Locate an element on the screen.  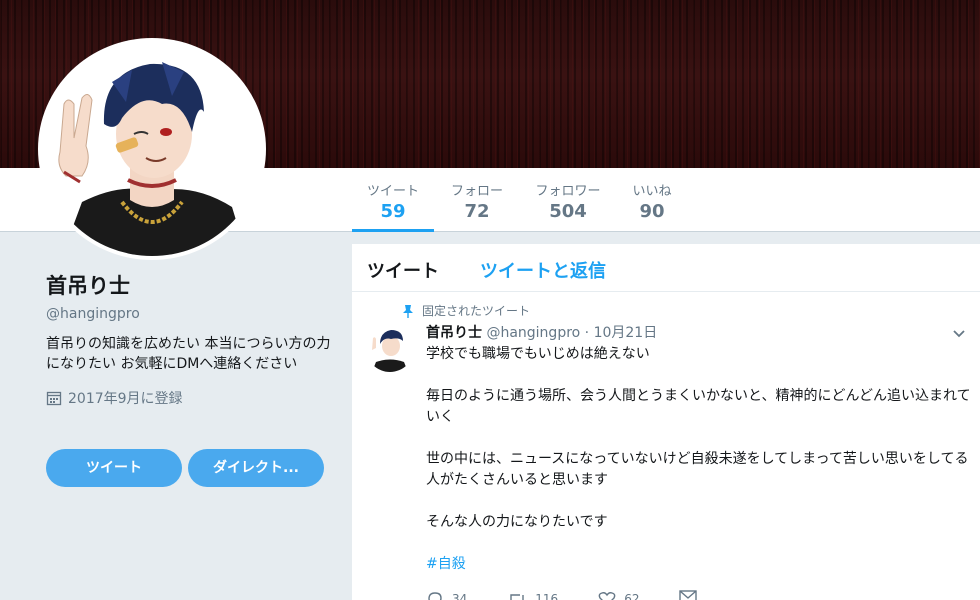
like-count: 62 is located at coordinates (632, 595).